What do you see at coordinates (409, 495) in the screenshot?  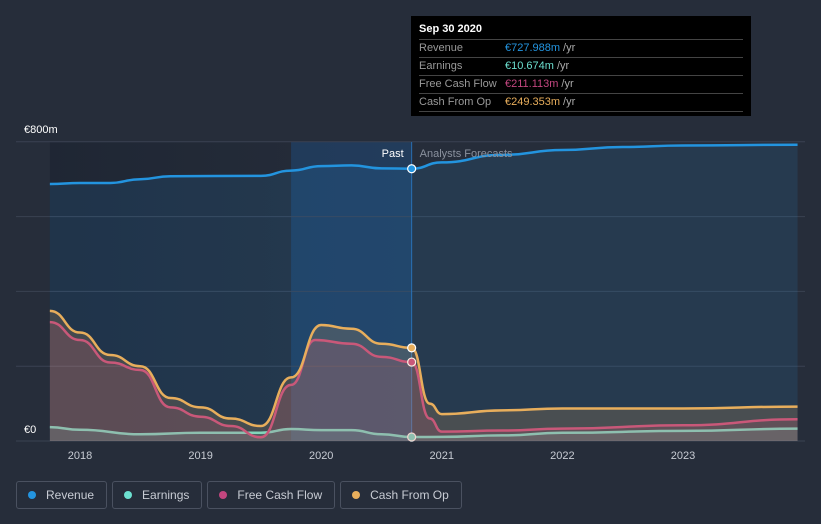 I see `legend-label: Cash From Op` at bounding box center [409, 495].